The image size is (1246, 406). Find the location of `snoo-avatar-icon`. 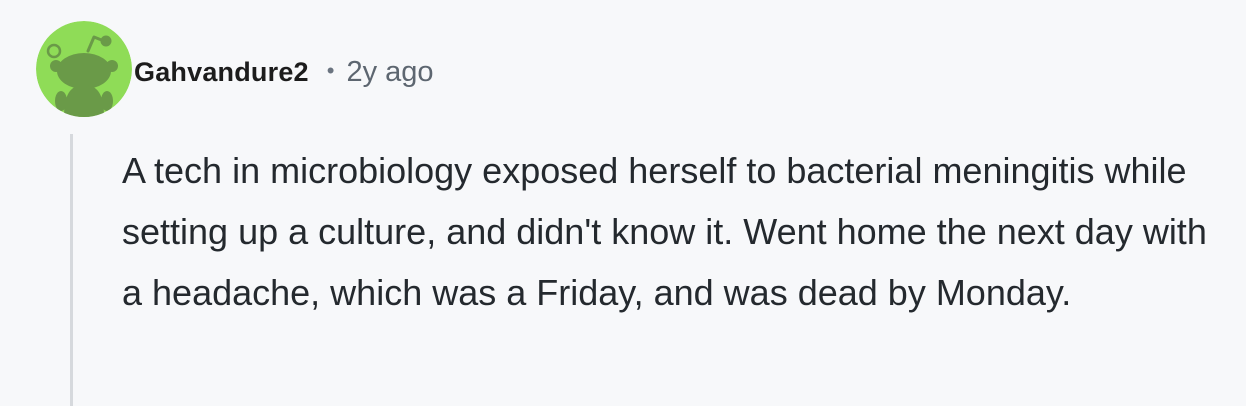

snoo-avatar-icon is located at coordinates (84, 69).